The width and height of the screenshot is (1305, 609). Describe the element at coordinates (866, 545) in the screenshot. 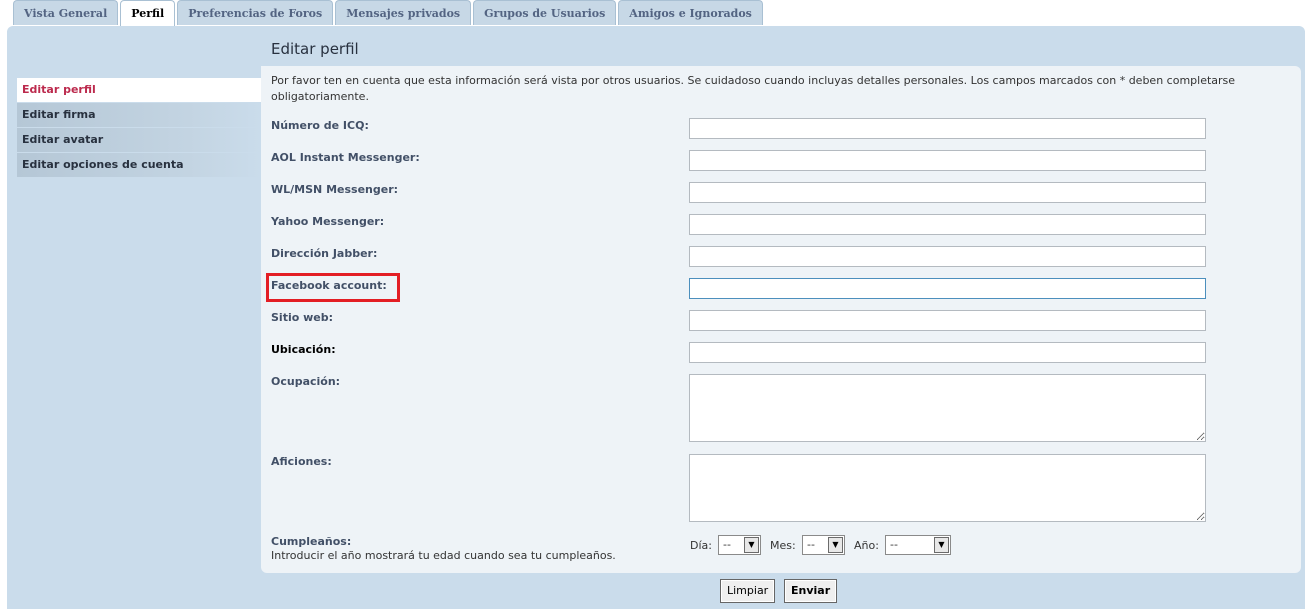

I see `year-label: Año:` at that location.